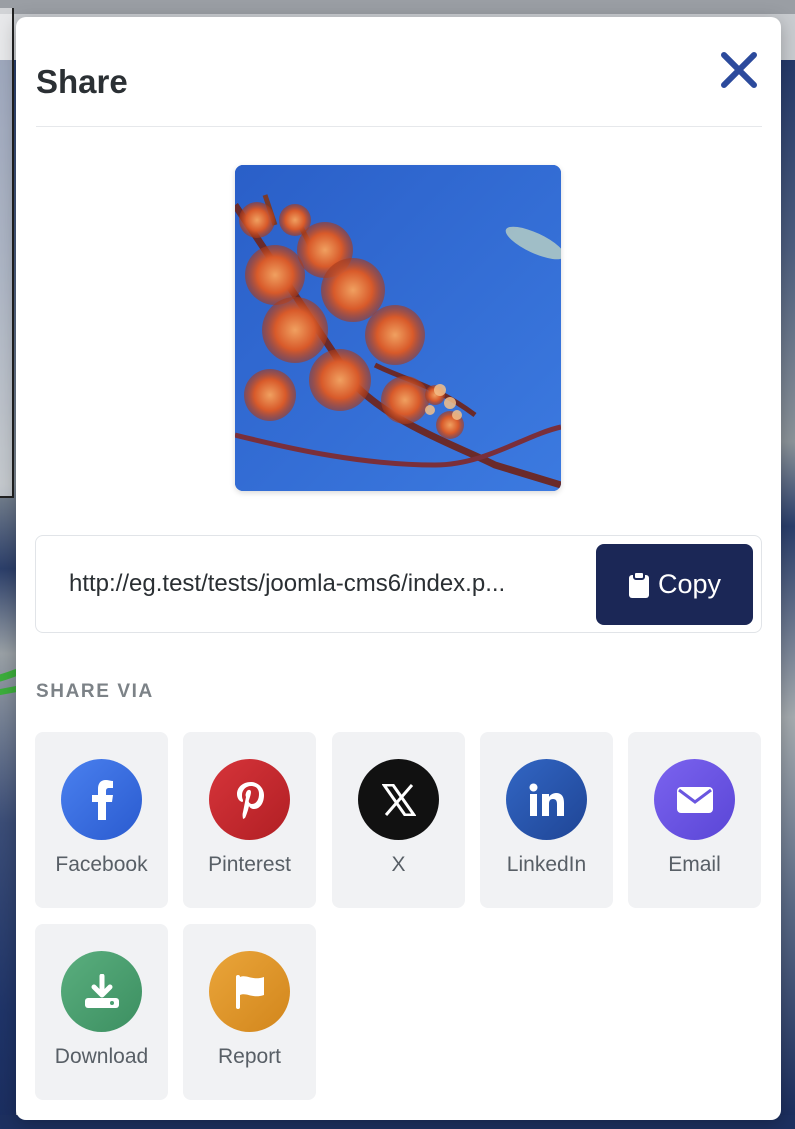 The height and width of the screenshot is (1129, 795). I want to click on share-via-heading: SHARE VIA, so click(95, 691).